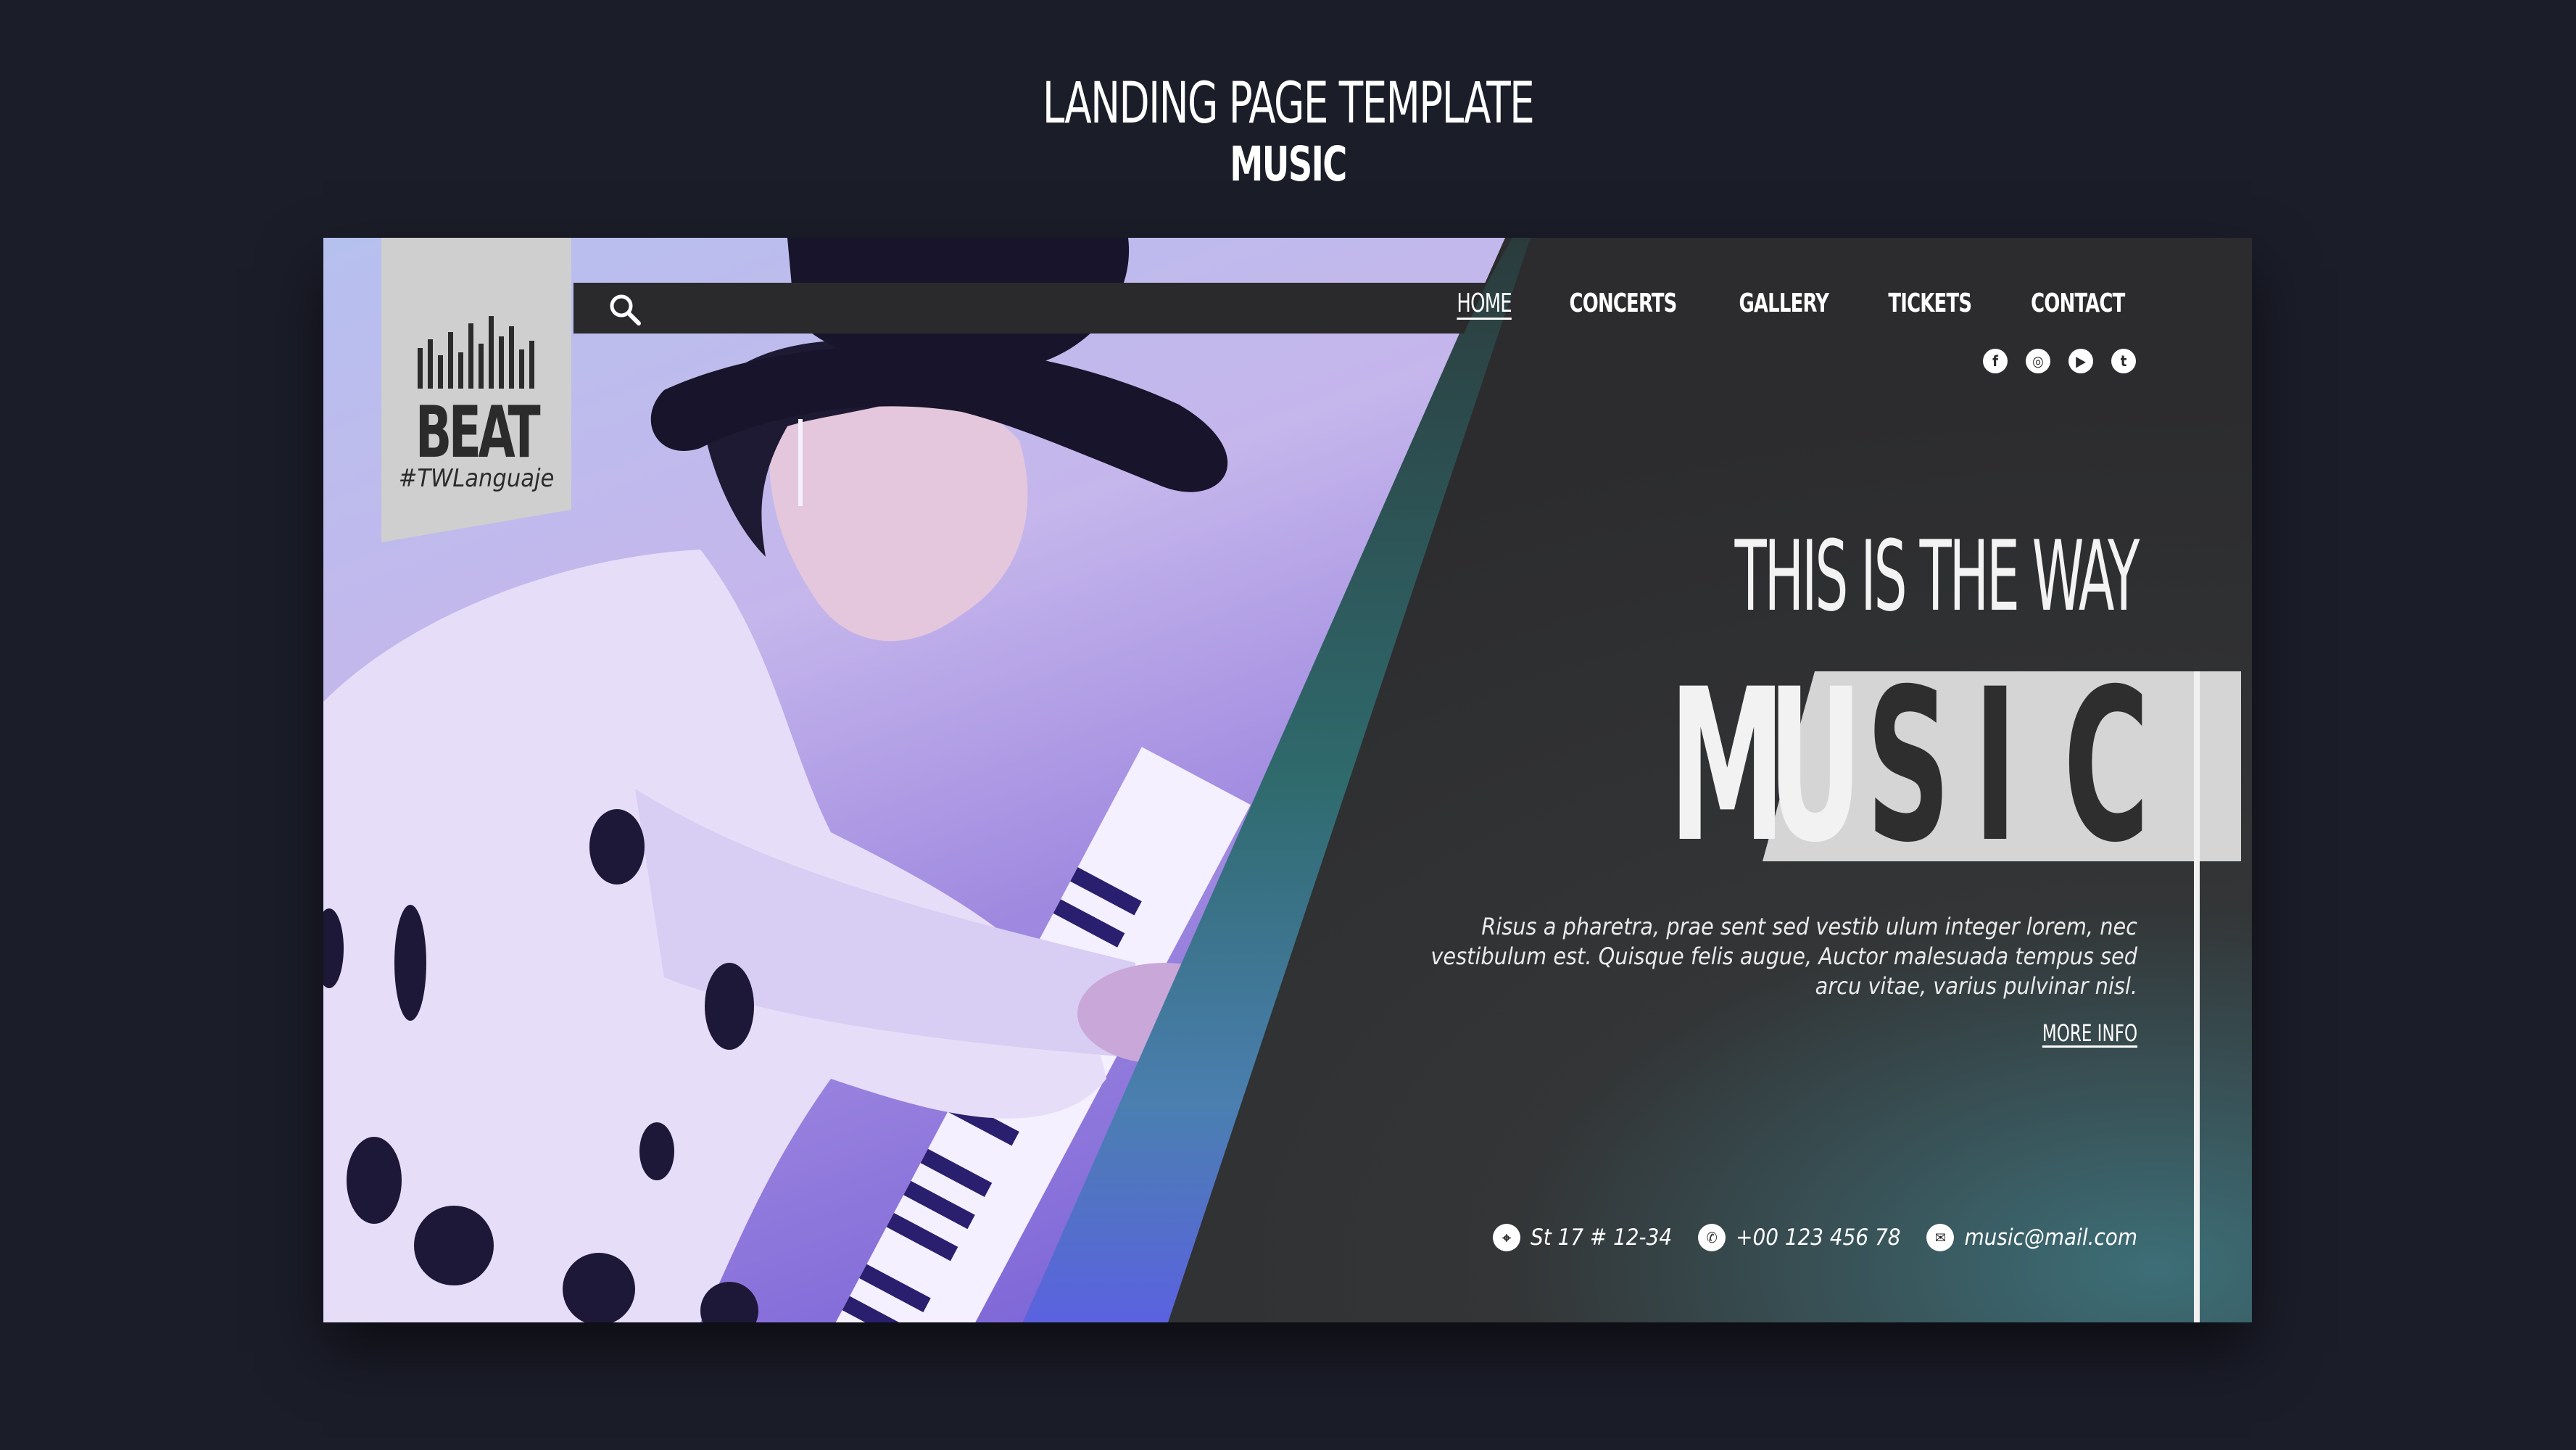 This screenshot has height=1450, width=2576. What do you see at coordinates (1815, 767) in the screenshot?
I see `hero-letter: U` at bounding box center [1815, 767].